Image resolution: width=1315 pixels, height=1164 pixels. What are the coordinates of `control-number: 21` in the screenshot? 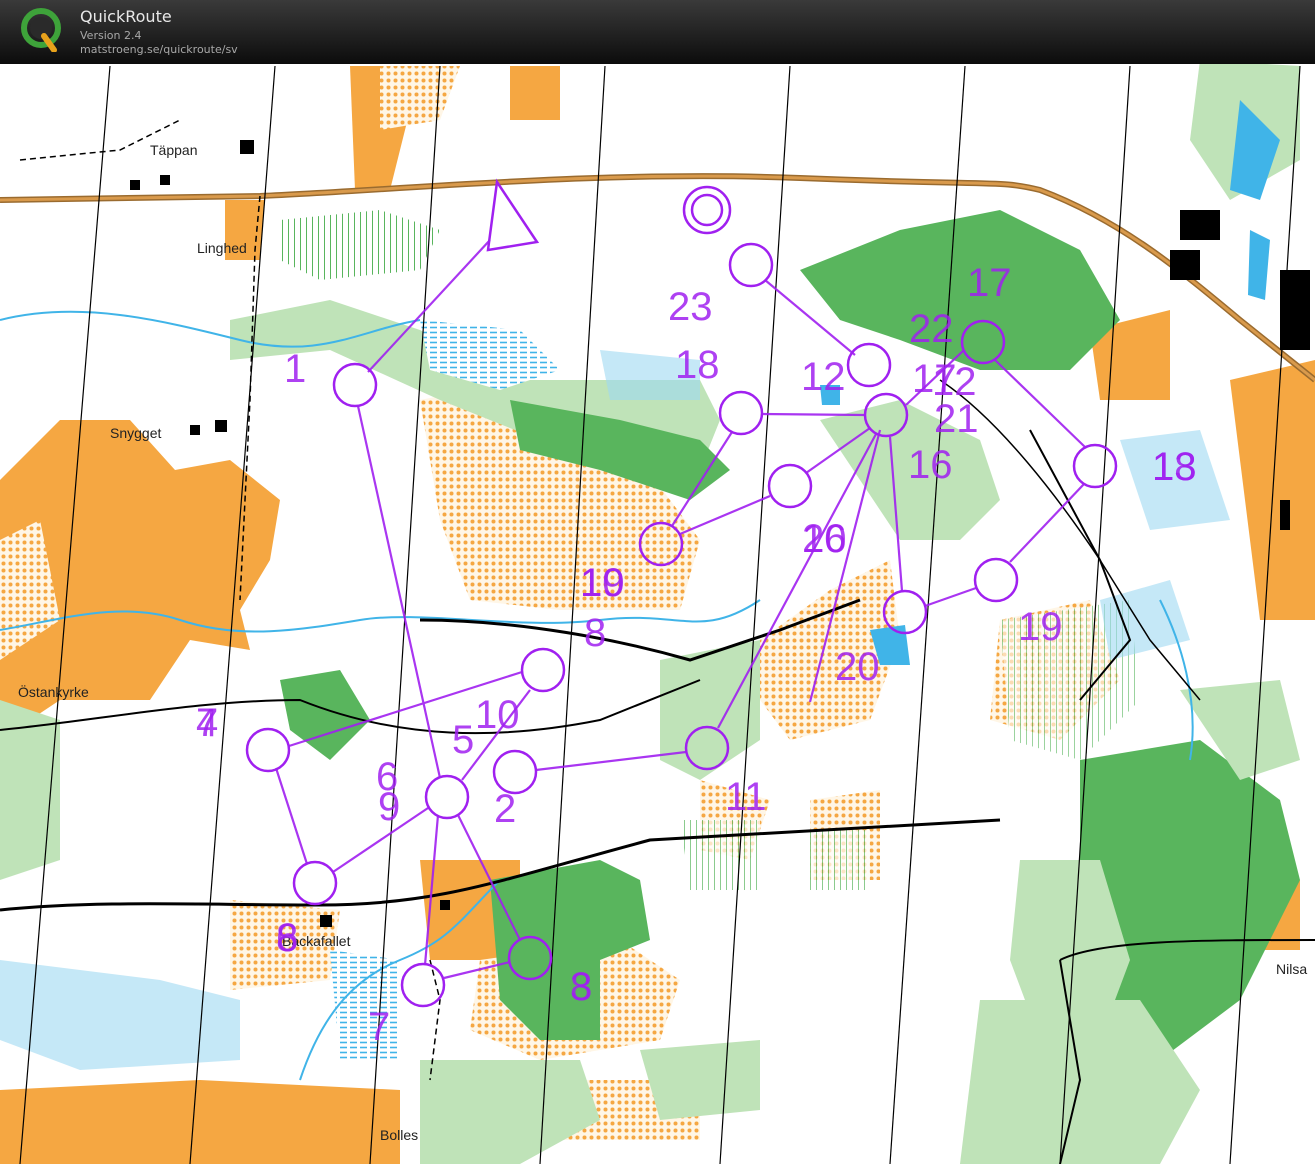 It's located at (956, 419).